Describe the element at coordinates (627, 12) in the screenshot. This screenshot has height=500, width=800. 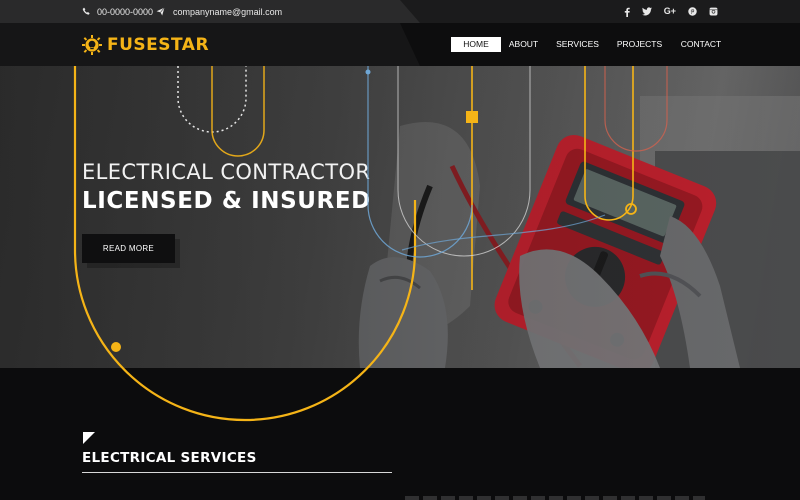
I see `facebook-icon` at that location.